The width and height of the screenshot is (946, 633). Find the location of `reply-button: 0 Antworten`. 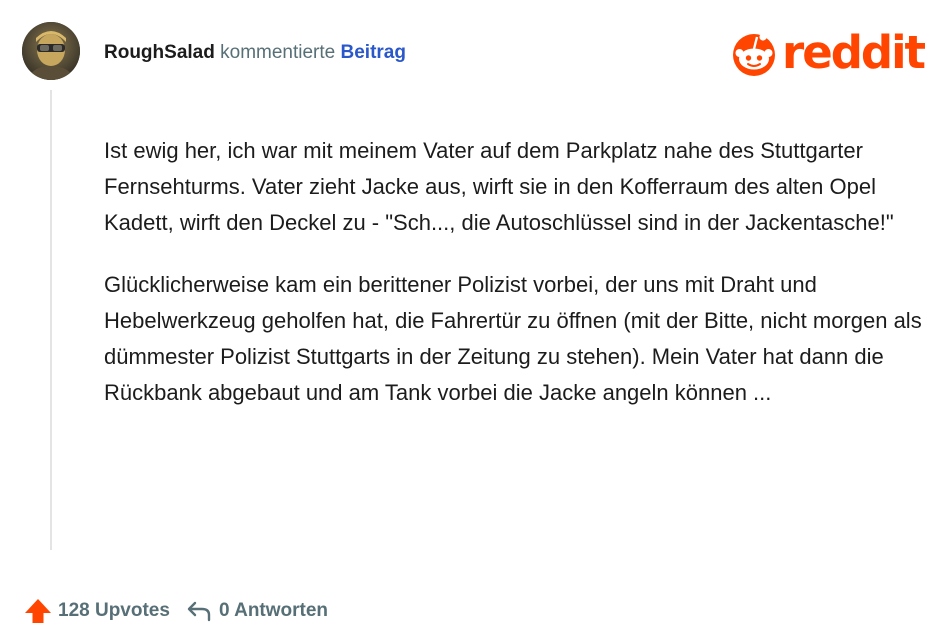

reply-button: 0 Antworten is located at coordinates (249, 611).